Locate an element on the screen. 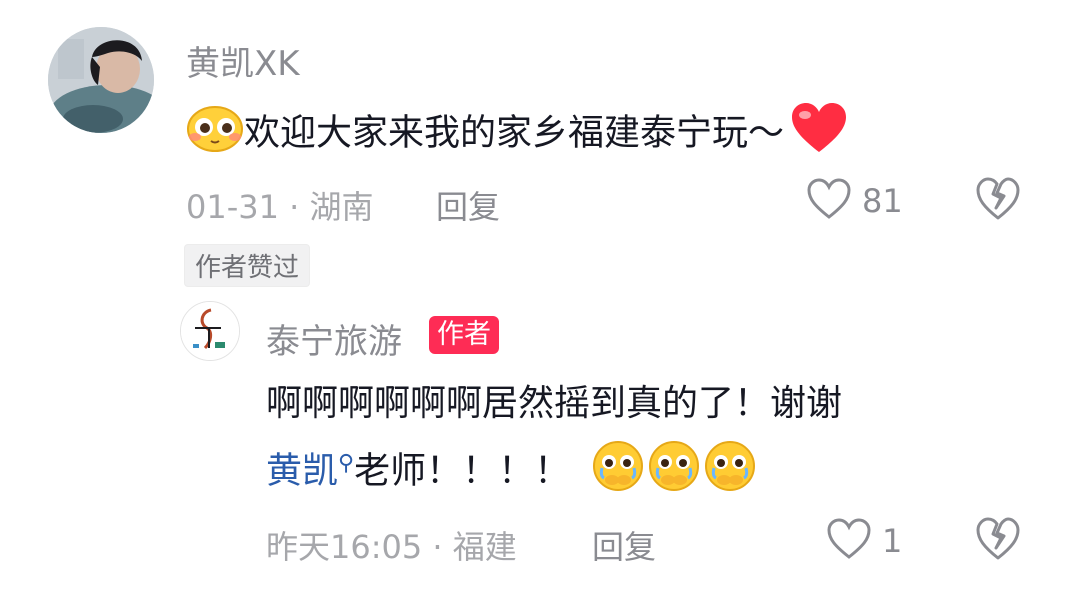  comment-text: 欢迎大家来我的家乡福建泰宁玩～ is located at coordinates (514, 133).